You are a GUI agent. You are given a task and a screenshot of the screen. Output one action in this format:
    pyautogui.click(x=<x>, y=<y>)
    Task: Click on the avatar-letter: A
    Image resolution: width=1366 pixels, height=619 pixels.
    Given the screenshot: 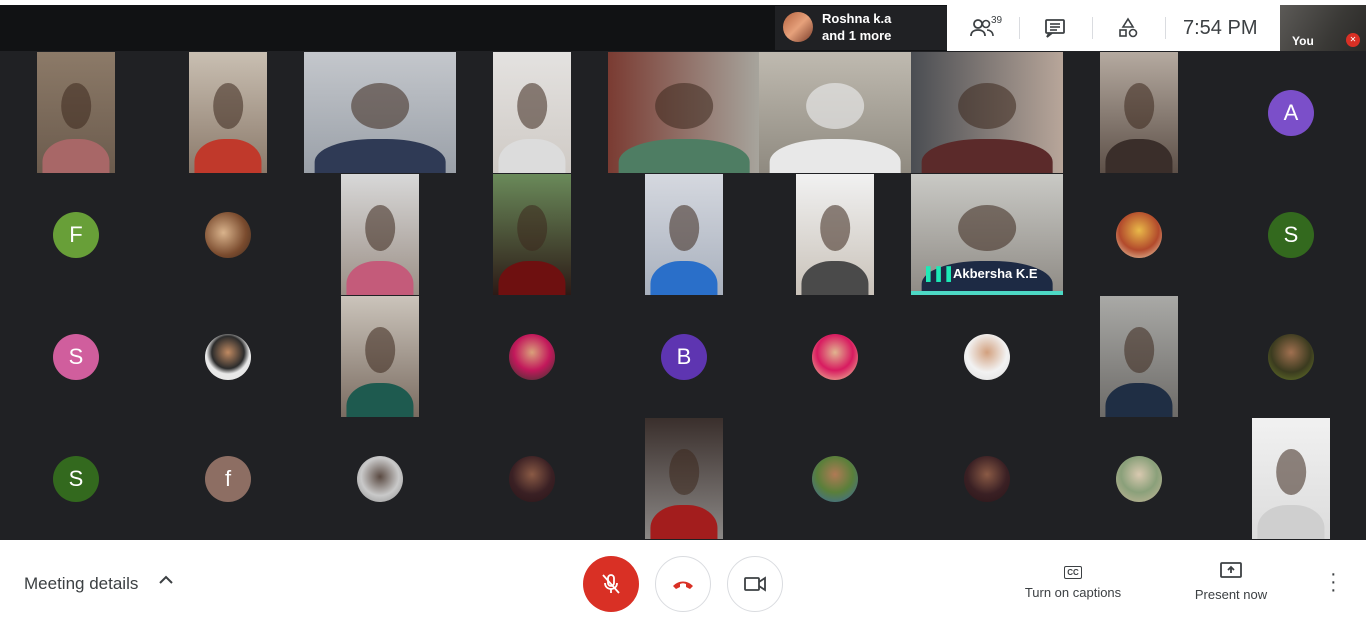 What is the action you would take?
    pyautogui.click(x=1291, y=112)
    